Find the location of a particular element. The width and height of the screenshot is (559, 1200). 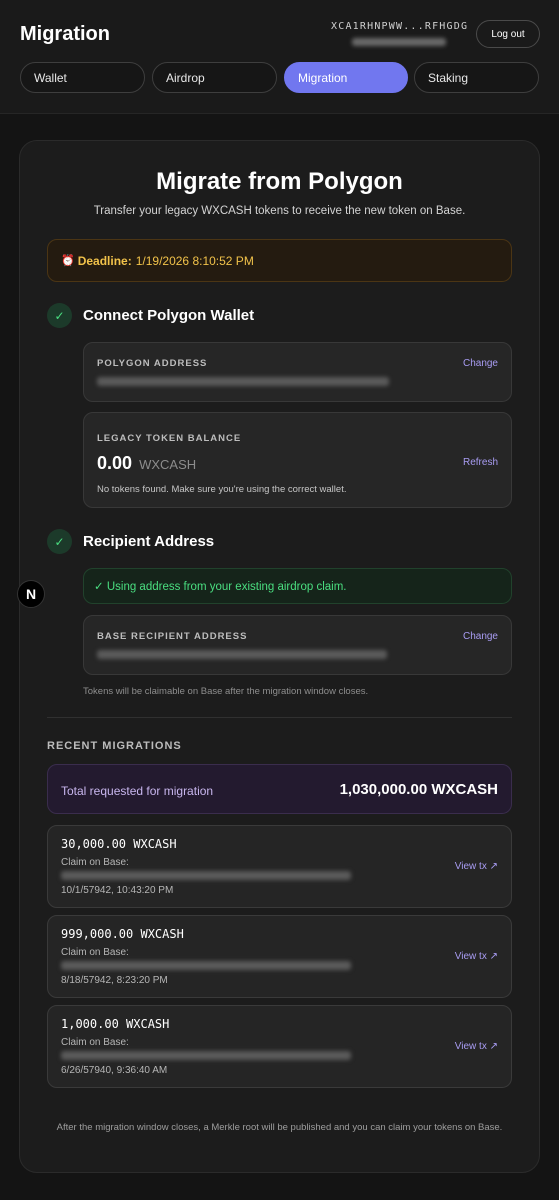

polygon-change-link: Change is located at coordinates (480, 363).